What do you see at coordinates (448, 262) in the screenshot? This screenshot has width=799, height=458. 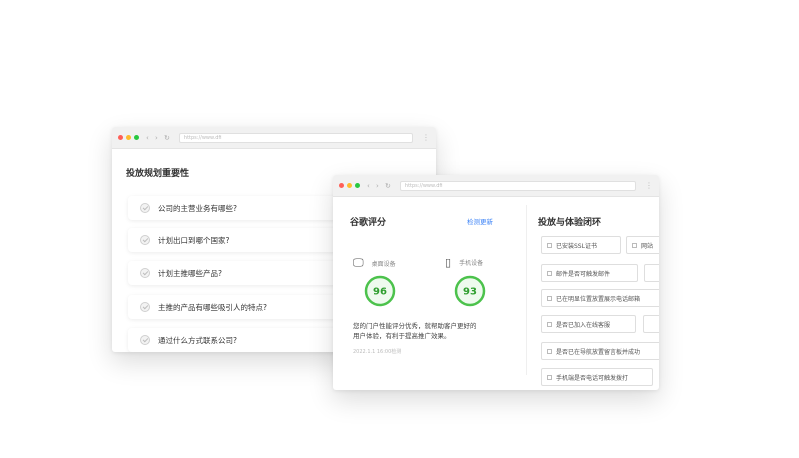 I see `mobile-icon: ▯` at bounding box center [448, 262].